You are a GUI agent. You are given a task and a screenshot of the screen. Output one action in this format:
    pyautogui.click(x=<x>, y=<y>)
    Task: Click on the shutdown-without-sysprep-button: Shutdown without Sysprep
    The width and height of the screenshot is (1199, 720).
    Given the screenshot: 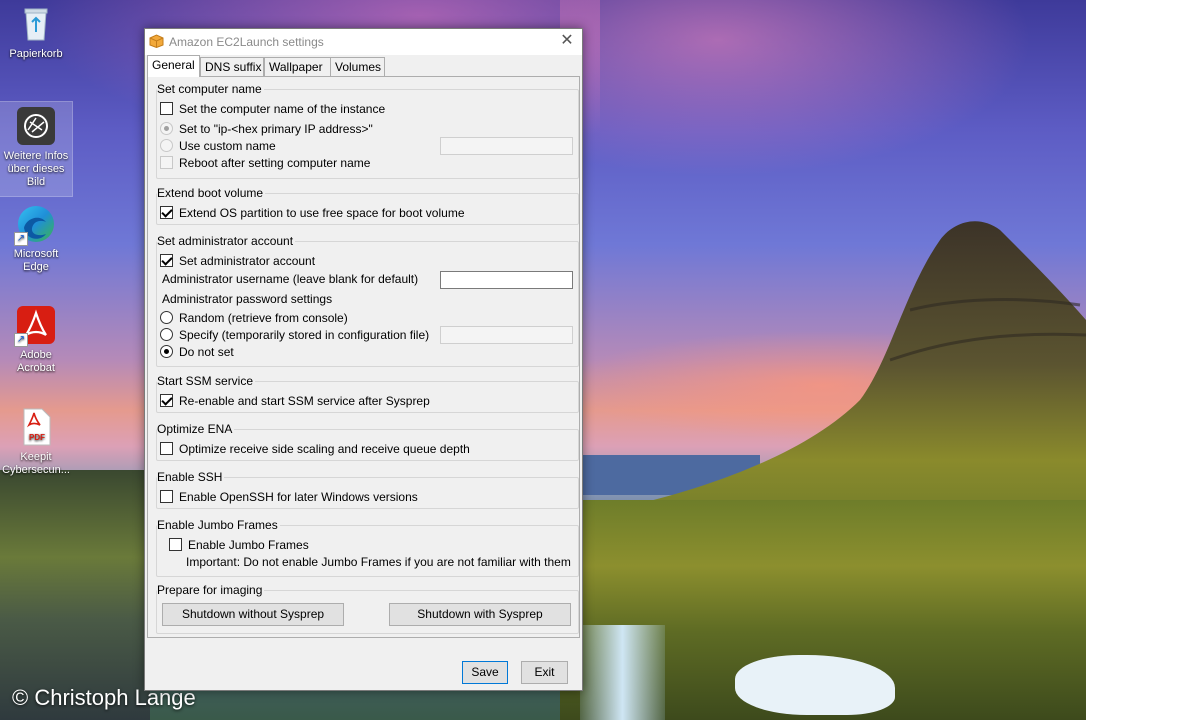 What is the action you would take?
    pyautogui.click(x=253, y=614)
    